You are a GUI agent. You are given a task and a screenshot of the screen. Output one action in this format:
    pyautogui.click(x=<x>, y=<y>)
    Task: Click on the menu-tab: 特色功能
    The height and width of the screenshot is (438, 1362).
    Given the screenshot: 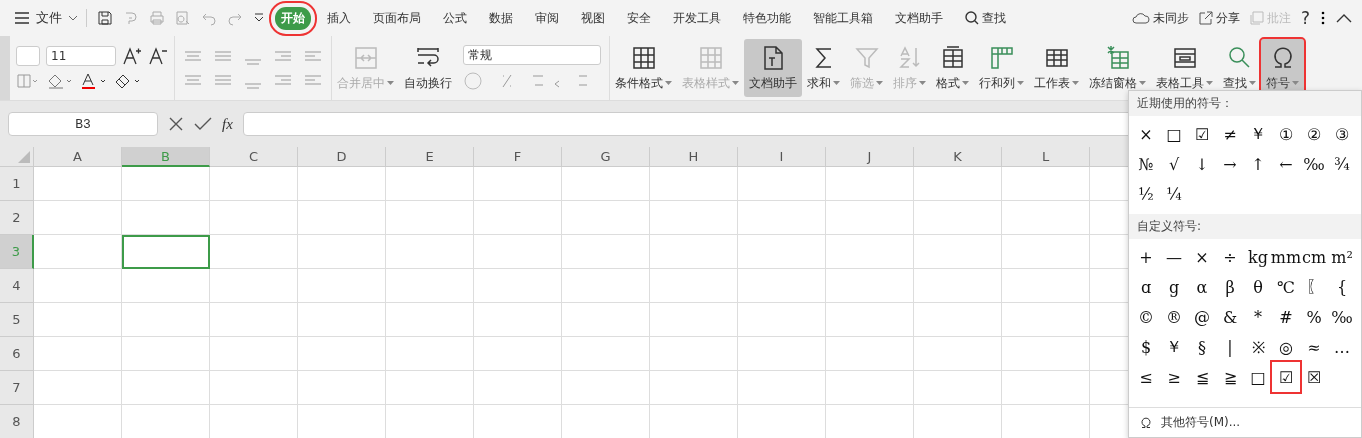 What is the action you would take?
    pyautogui.click(x=767, y=18)
    